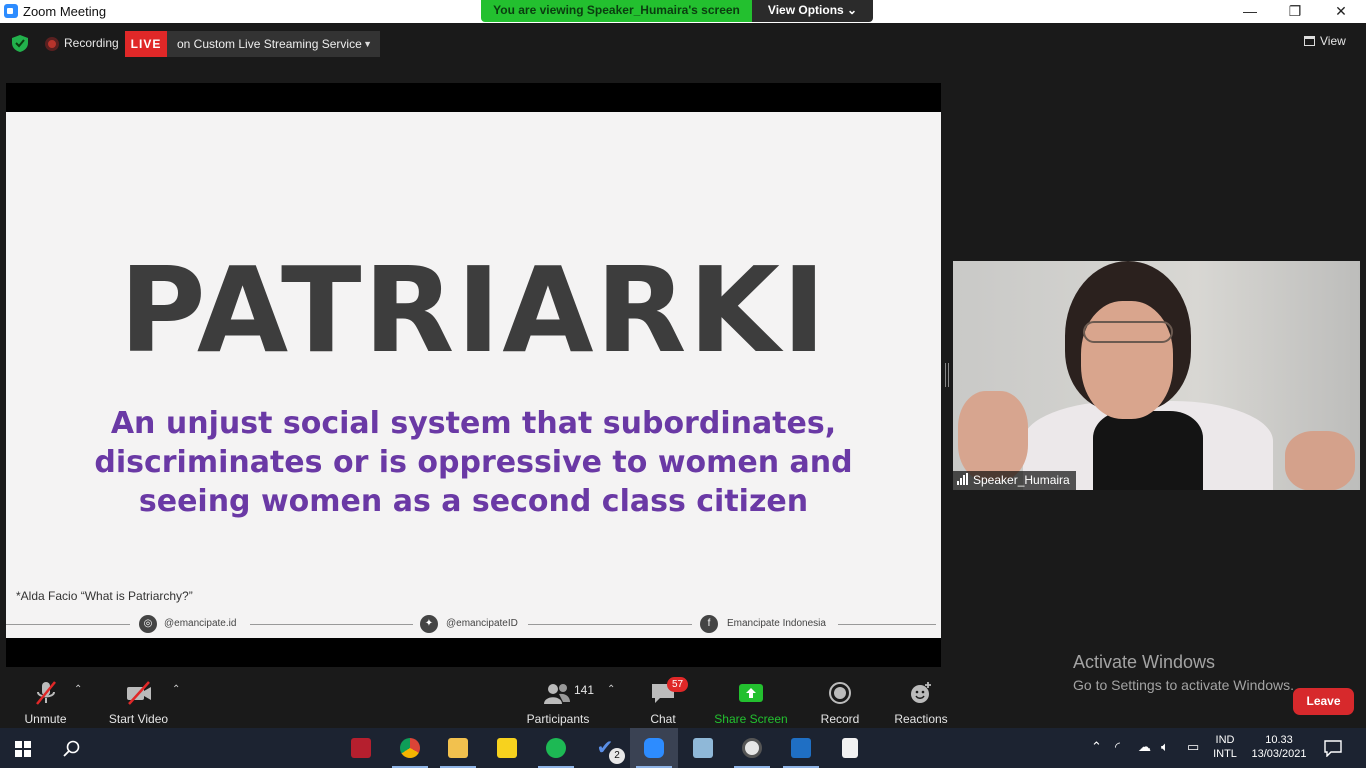 This screenshot has width=1366, height=768. What do you see at coordinates (65, 11) in the screenshot?
I see `window-title: Zoom Meeting` at bounding box center [65, 11].